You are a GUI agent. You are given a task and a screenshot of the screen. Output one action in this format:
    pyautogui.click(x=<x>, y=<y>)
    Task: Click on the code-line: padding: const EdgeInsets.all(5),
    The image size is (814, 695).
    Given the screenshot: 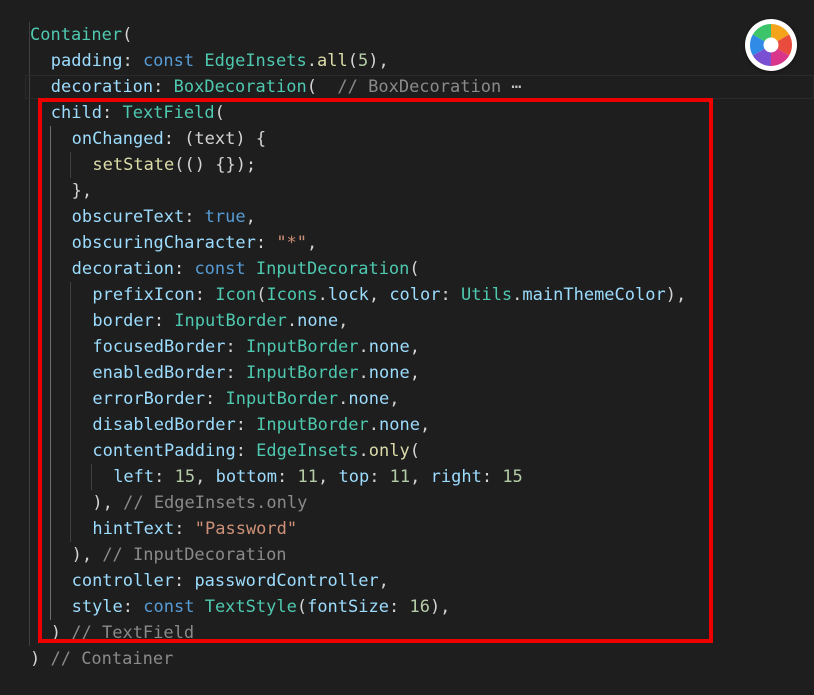 What is the action you would take?
    pyautogui.click(x=220, y=61)
    